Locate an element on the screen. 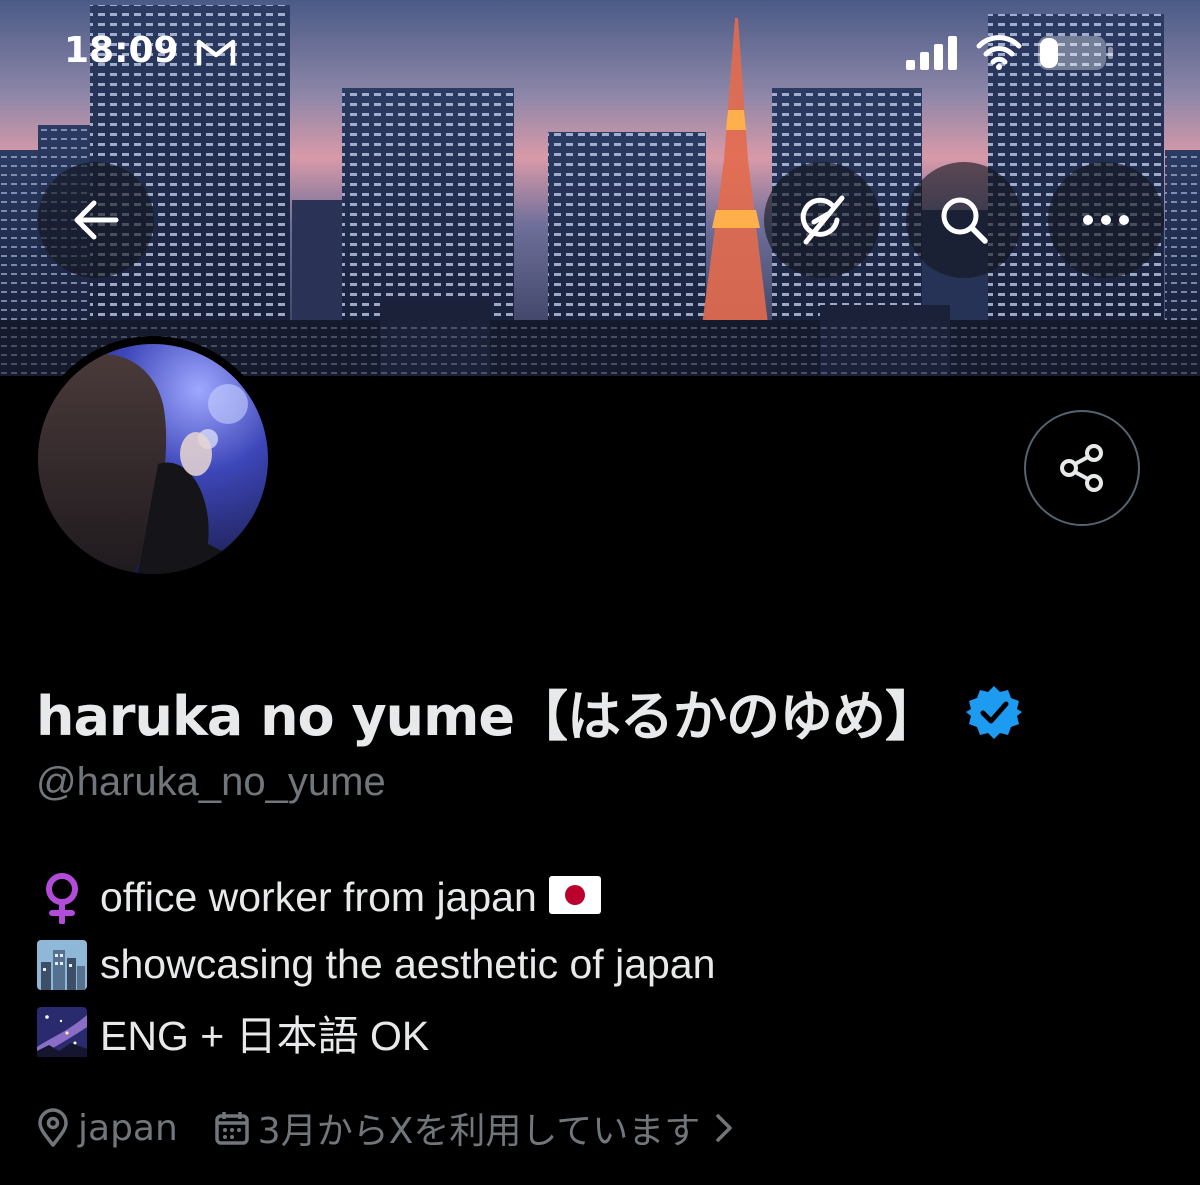 The image size is (1200, 1185). more-icon is located at coordinates (1106, 220).